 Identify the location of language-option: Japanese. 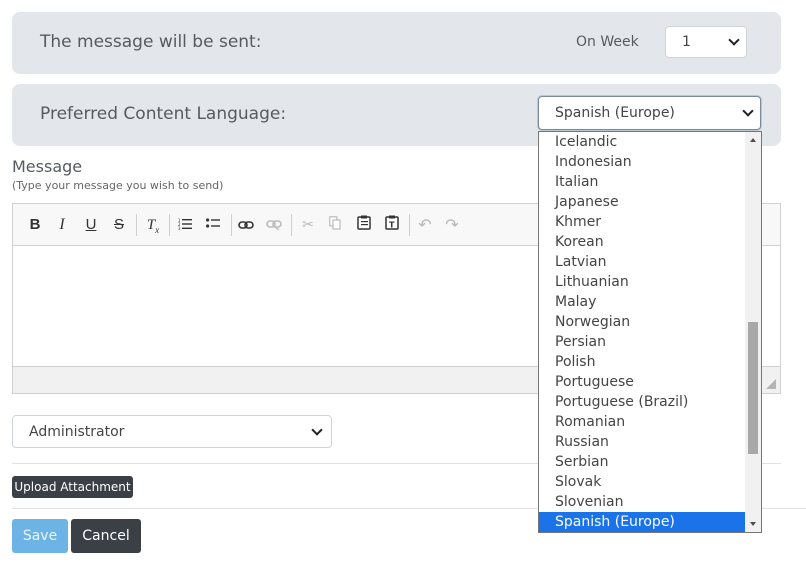
(642, 202).